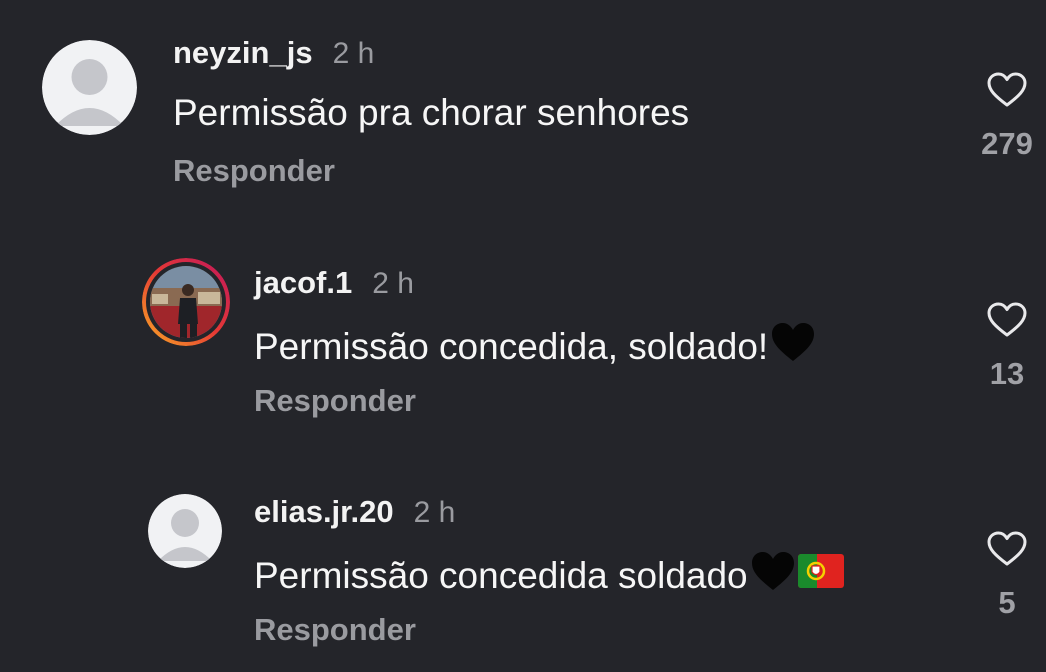  I want to click on like-count: 5, so click(1007, 602).